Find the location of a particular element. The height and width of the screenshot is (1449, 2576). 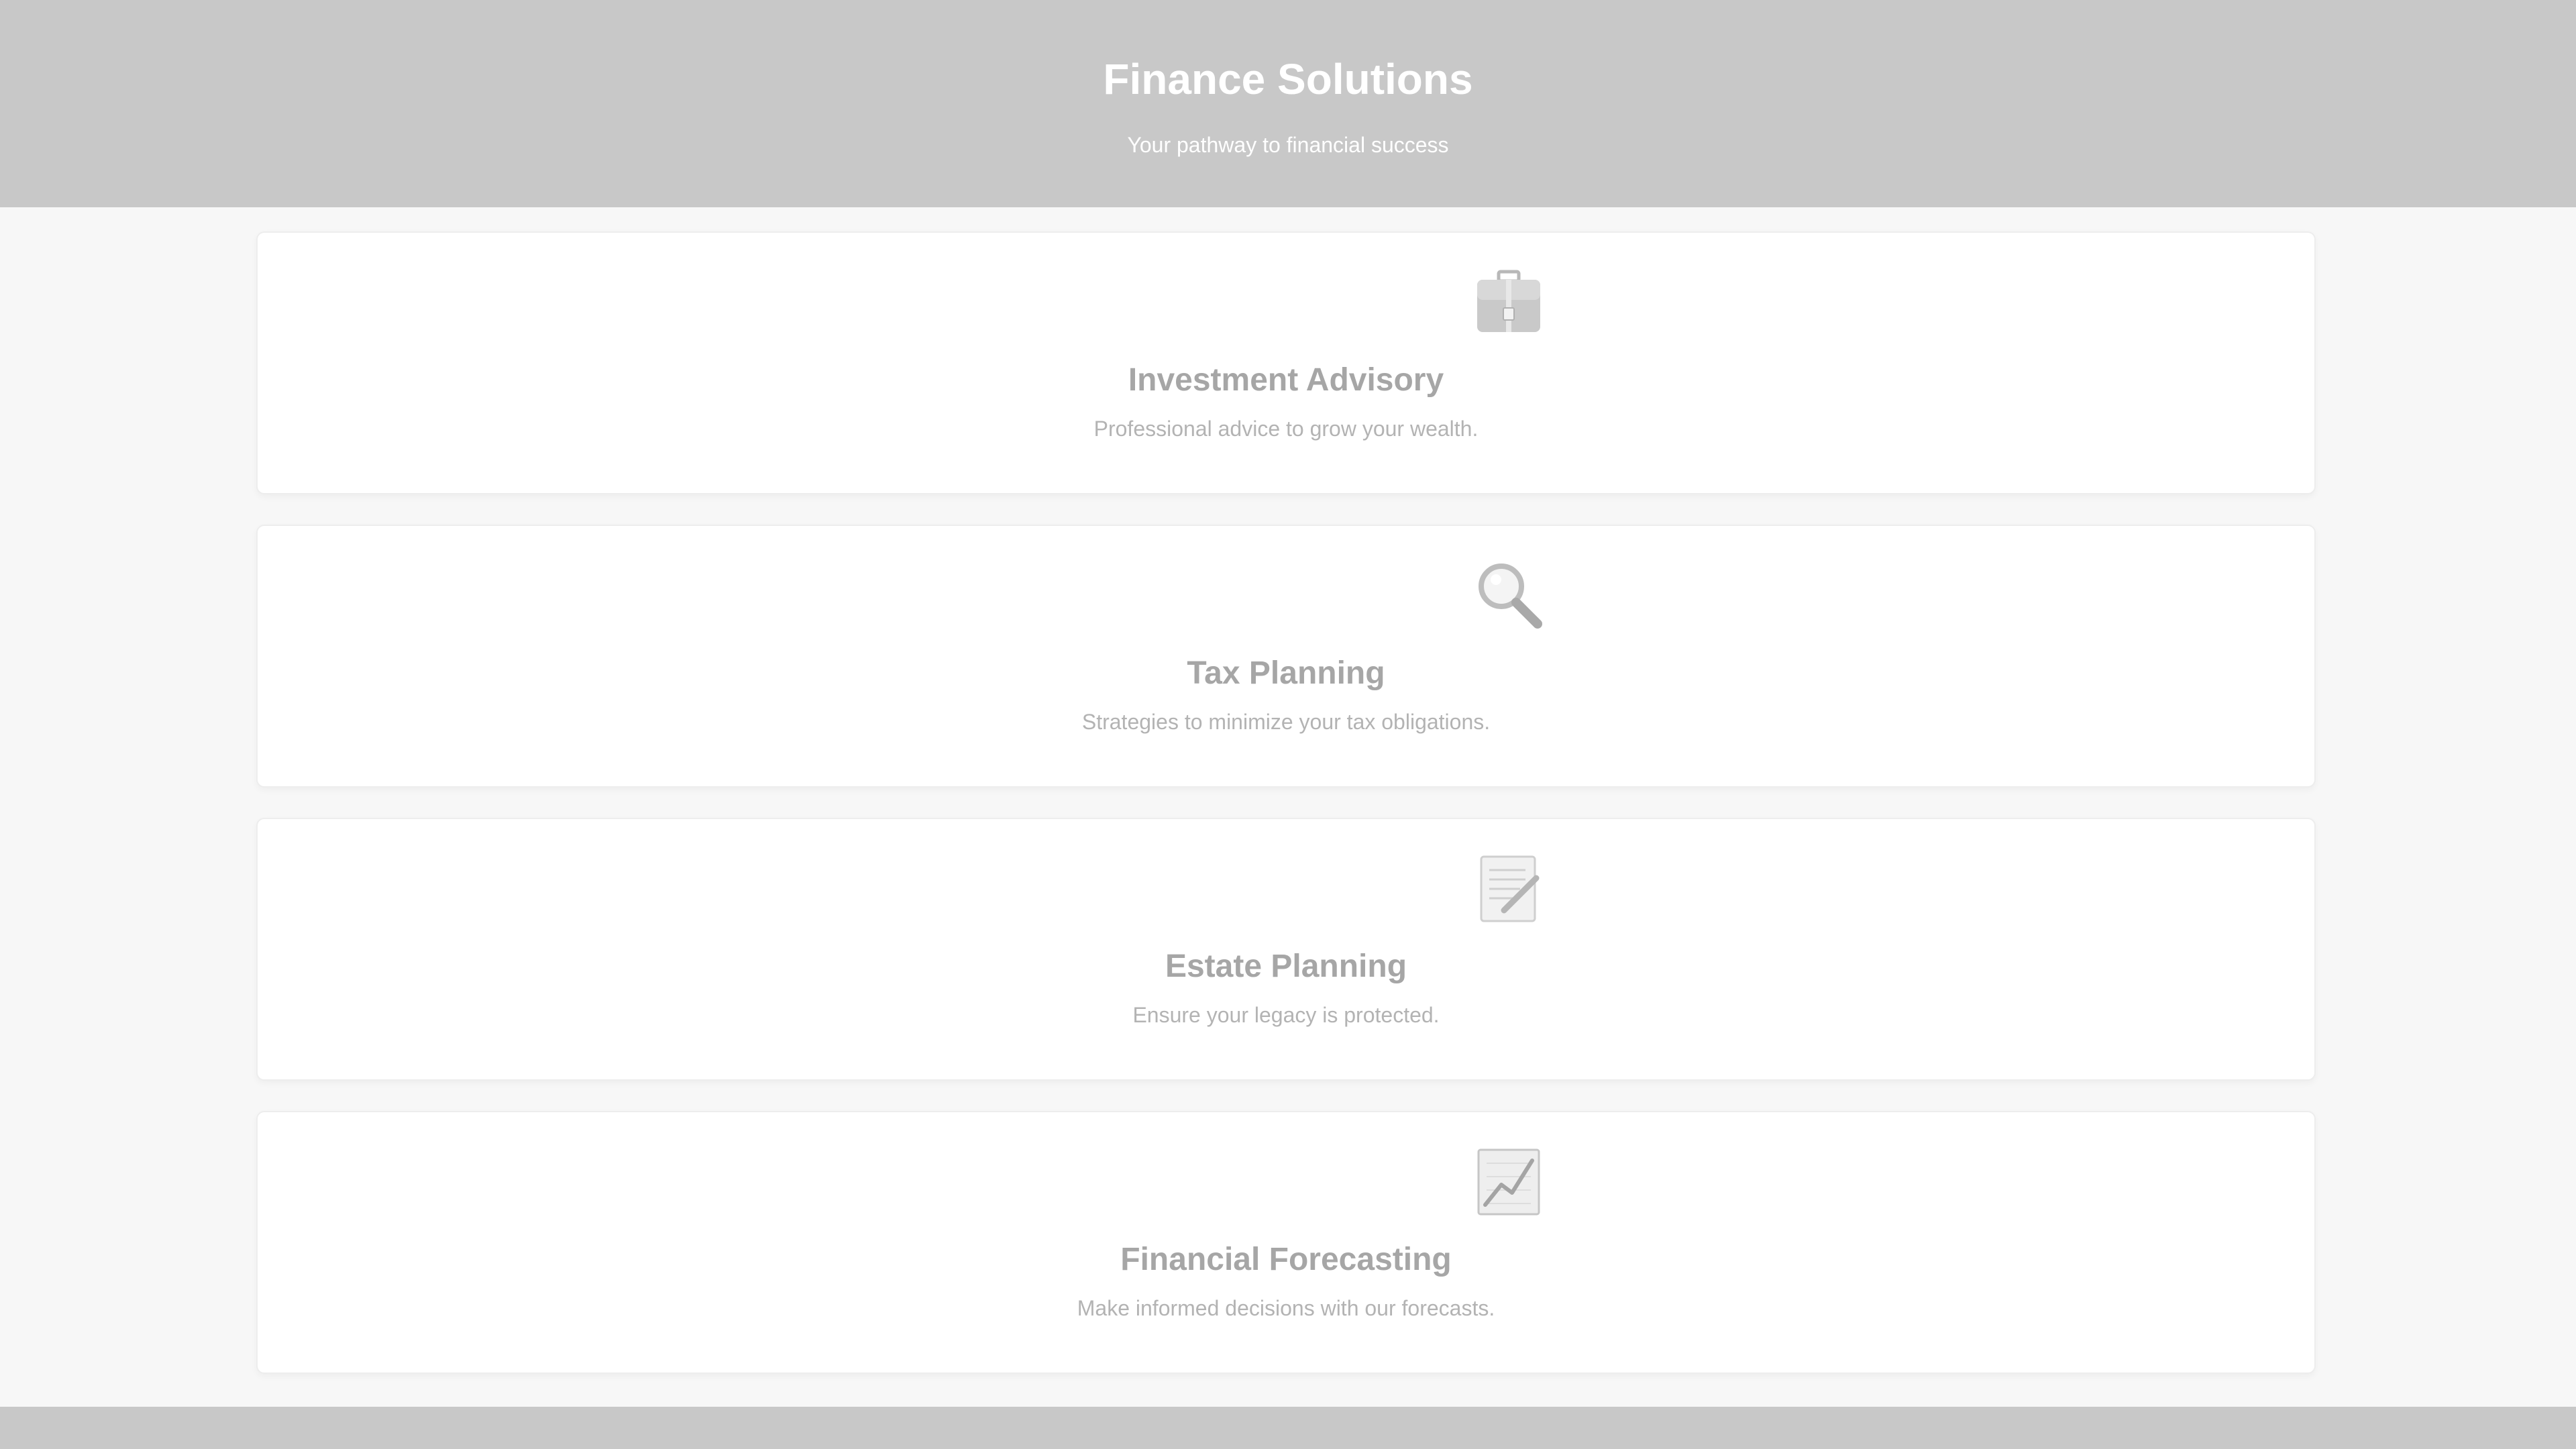

service-title: Estate Planning is located at coordinates (1286, 966).